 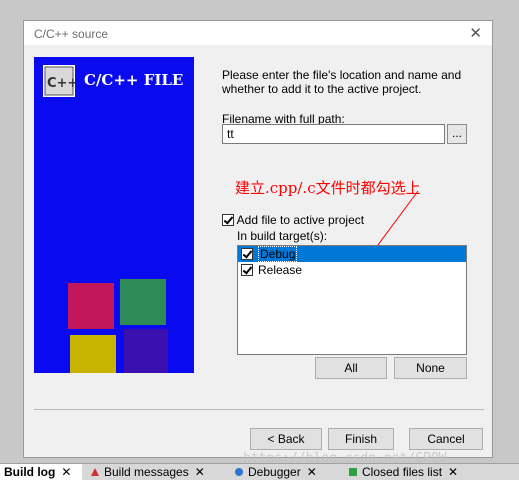 I want to click on tab-debugger: Debugger ✕, so click(x=285, y=472).